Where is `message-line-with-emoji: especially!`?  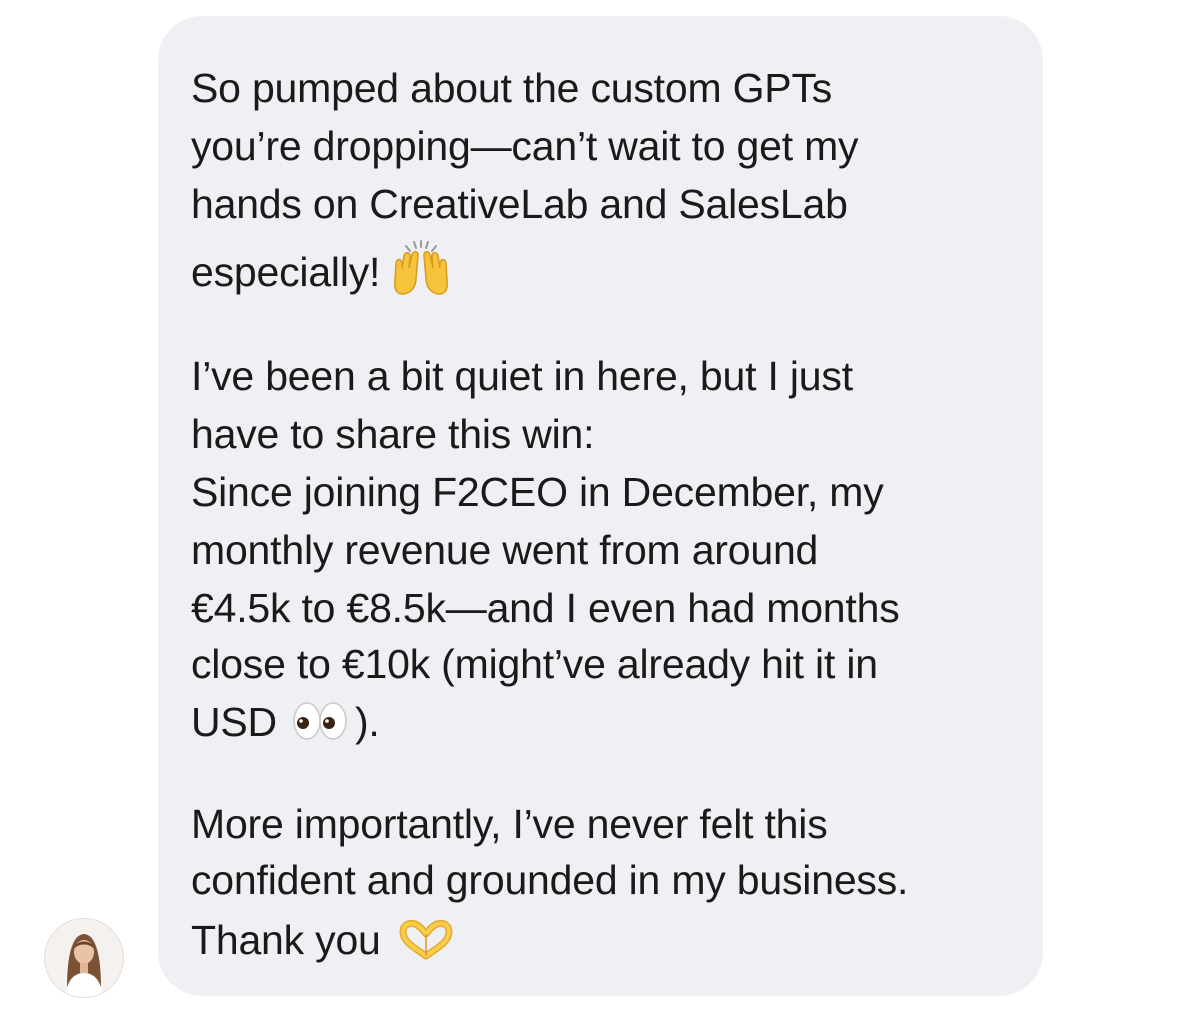 message-line-with-emoji: especially! is located at coordinates (321, 268).